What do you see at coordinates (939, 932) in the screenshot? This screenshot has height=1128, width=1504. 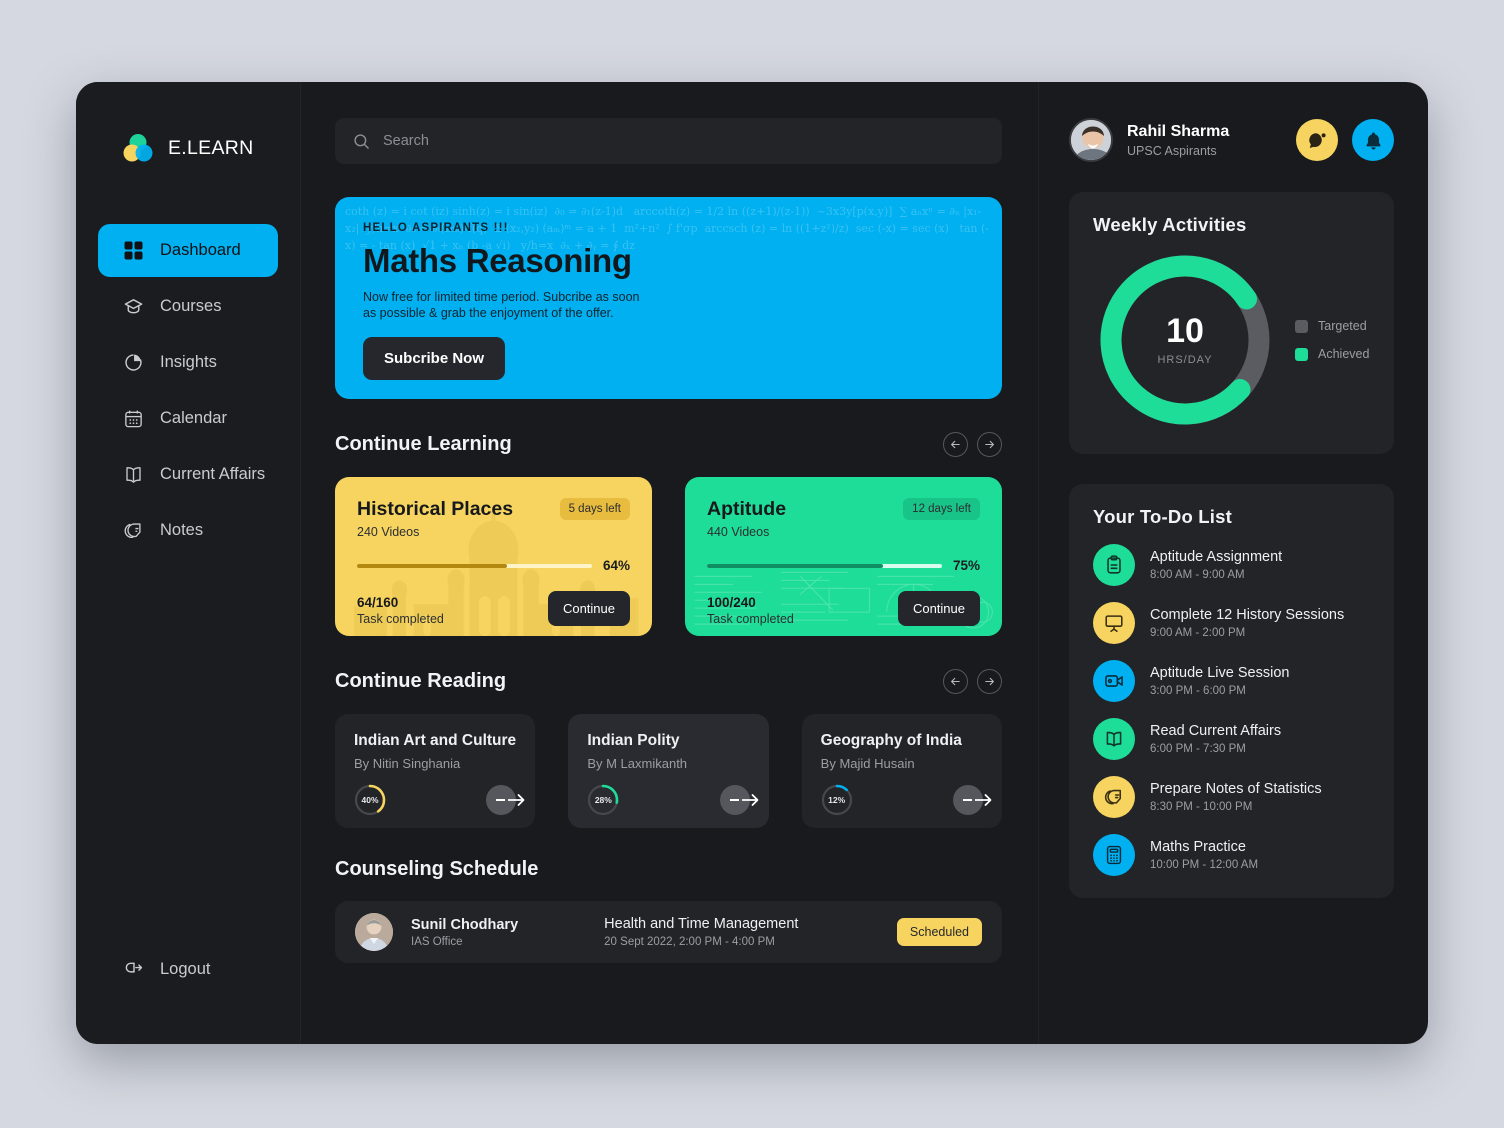 I see `status-badge: Scheduled` at bounding box center [939, 932].